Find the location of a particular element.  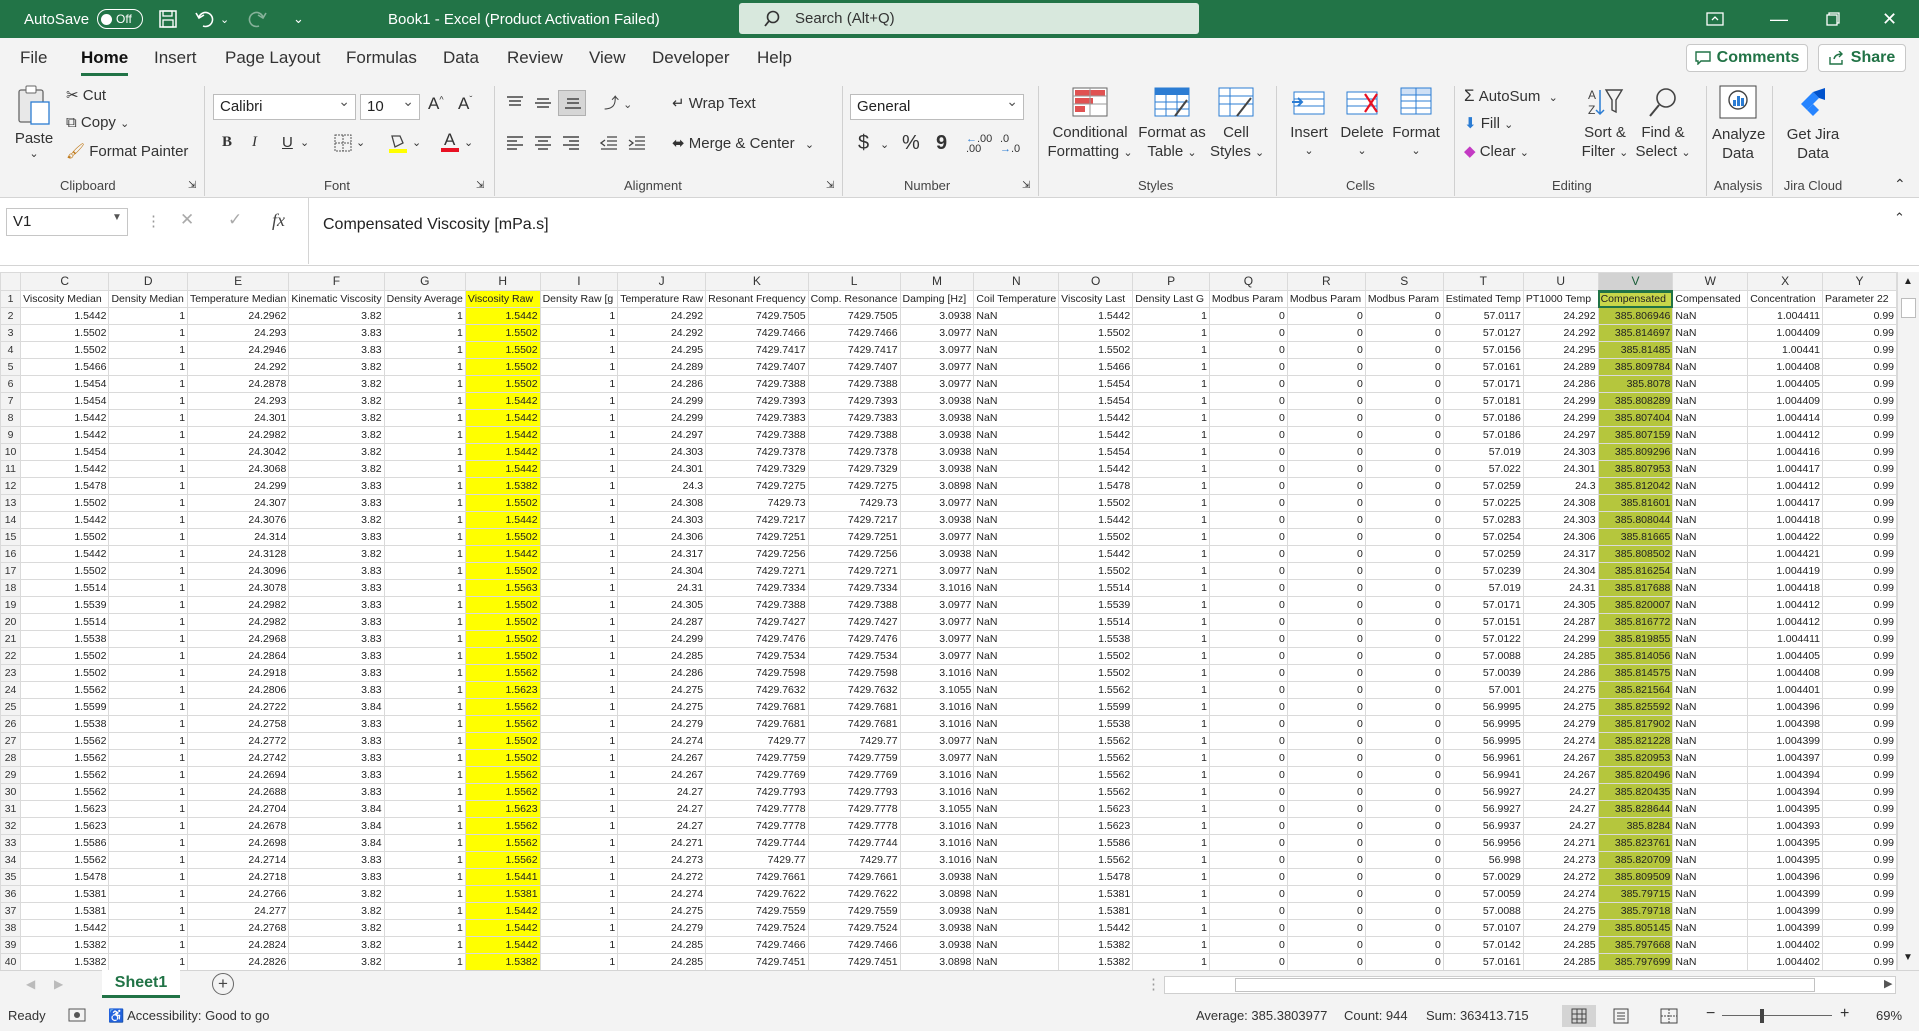

cell: 7429.7275 is located at coordinates (757, 486).